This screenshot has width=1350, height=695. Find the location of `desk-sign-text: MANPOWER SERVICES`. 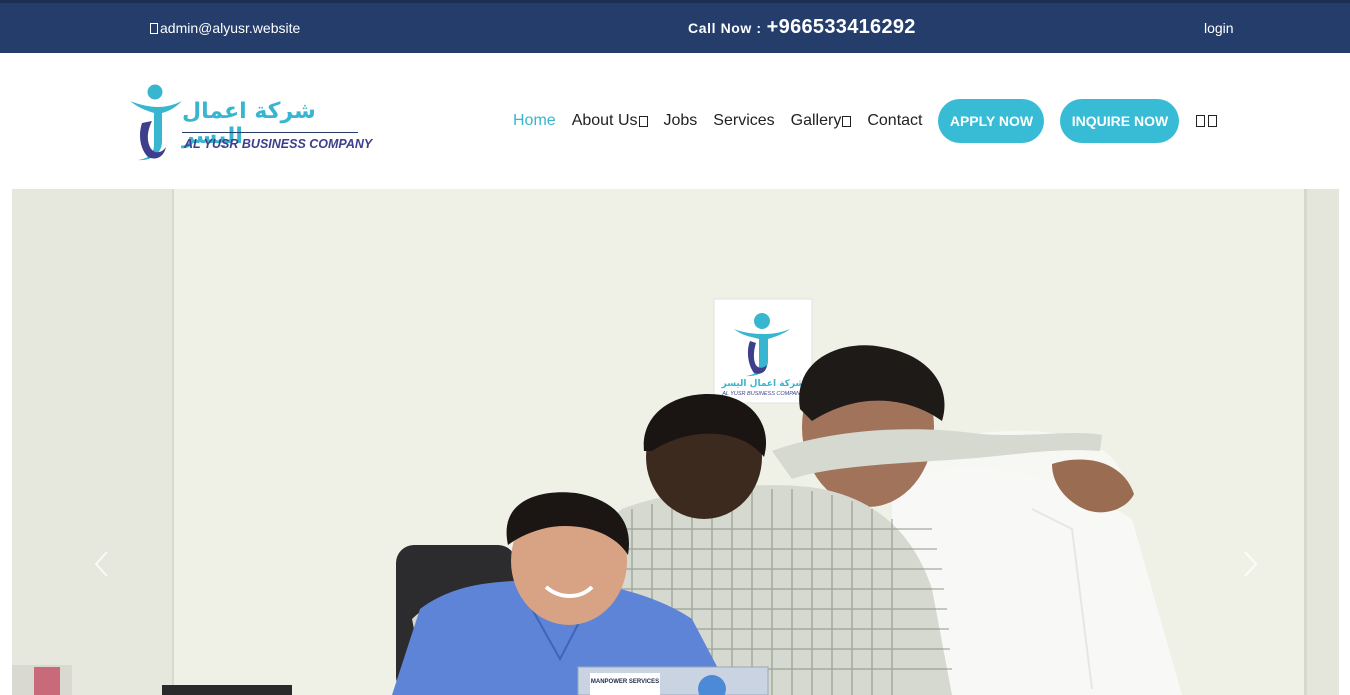

desk-sign-text: MANPOWER SERVICES is located at coordinates (625, 682).